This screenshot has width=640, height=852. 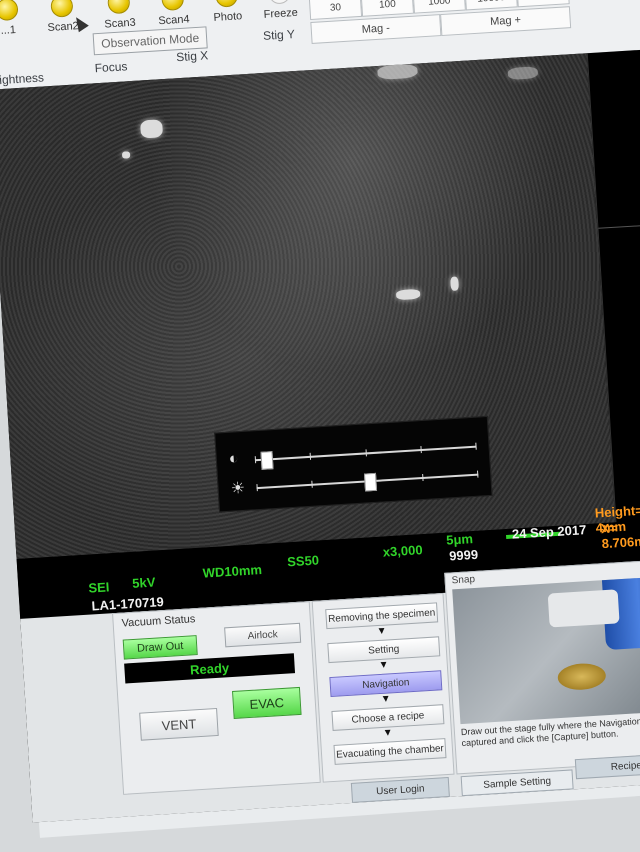 I want to click on scale-count: 9999, so click(x=463, y=555).